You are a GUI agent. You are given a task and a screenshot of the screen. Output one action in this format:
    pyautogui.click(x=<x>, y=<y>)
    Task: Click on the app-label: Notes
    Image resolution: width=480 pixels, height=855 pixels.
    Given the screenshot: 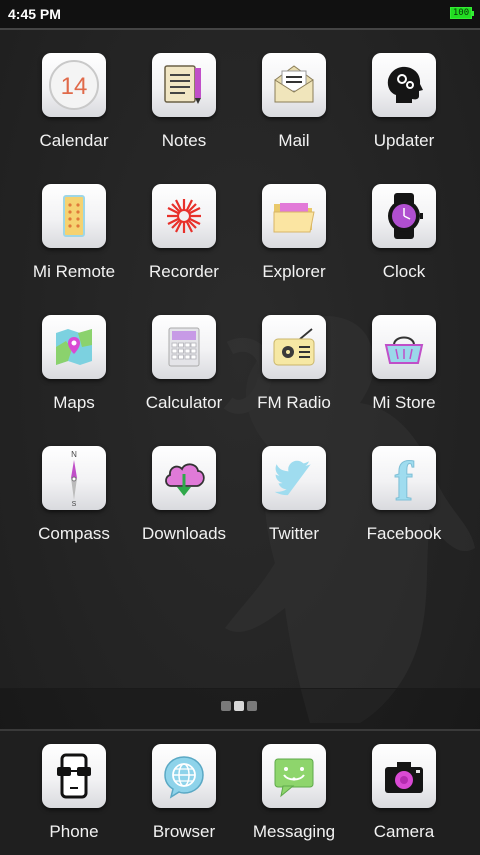 What is the action you would take?
    pyautogui.click(x=184, y=140)
    